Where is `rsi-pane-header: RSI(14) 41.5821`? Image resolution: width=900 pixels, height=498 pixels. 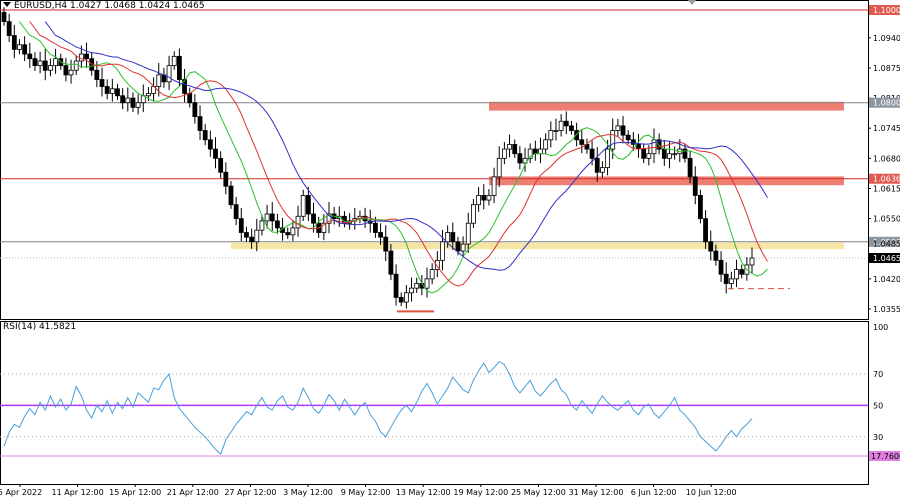 rsi-pane-header: RSI(14) 41.5821 is located at coordinates (40, 327).